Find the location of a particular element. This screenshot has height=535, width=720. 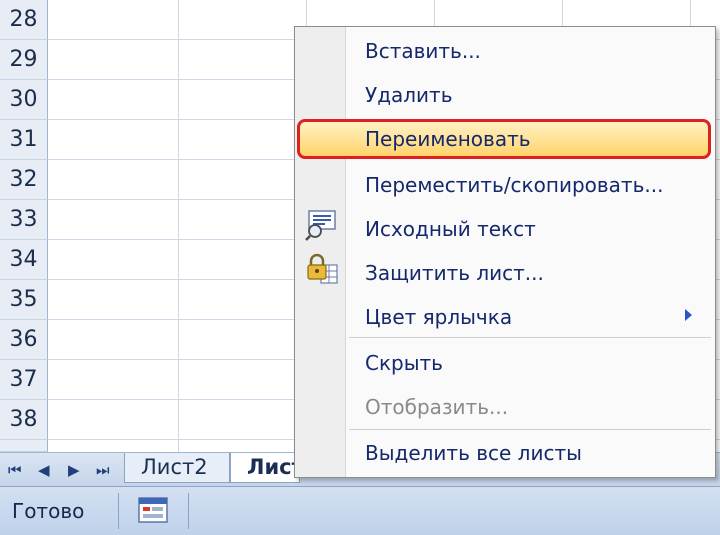

sheet-tab-list2: Лист2 is located at coordinates (177, 468).